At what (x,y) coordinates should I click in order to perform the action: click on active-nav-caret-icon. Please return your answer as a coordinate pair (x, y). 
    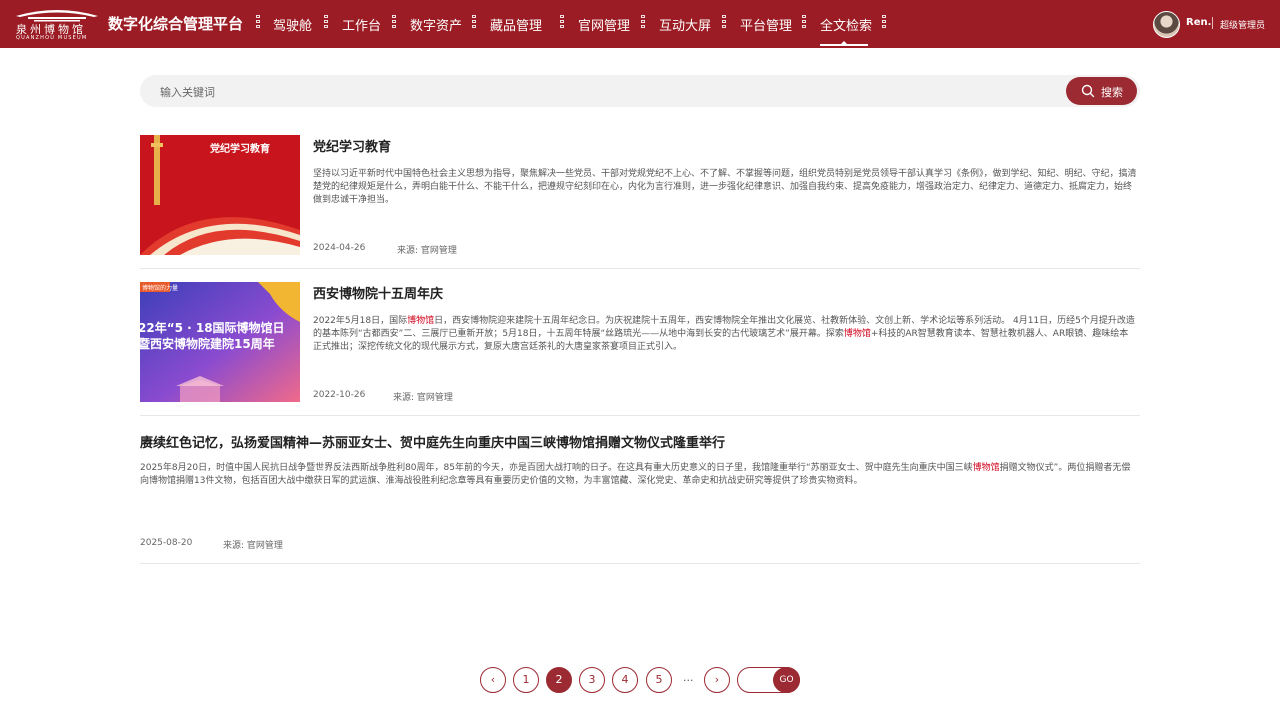
    Looking at the image, I should click on (844, 43).